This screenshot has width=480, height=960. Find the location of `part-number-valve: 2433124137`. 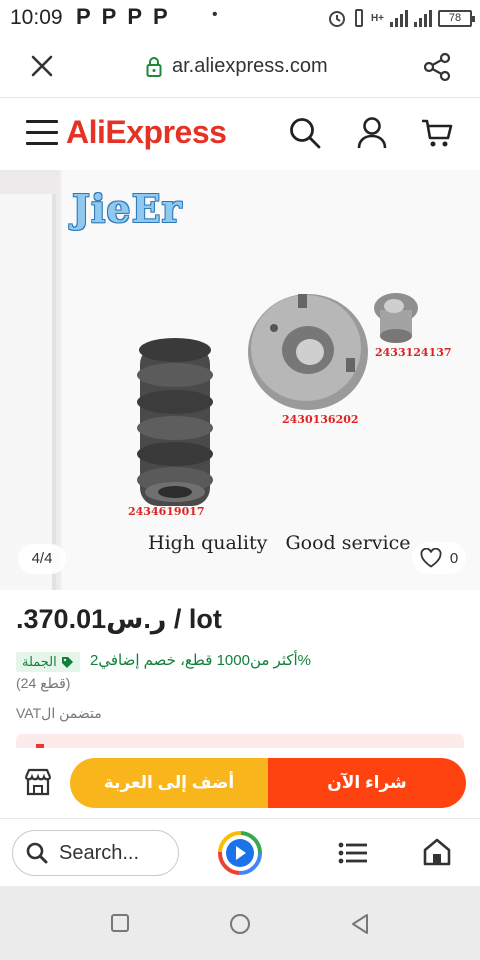

part-number-valve: 2433124137 is located at coordinates (413, 352).